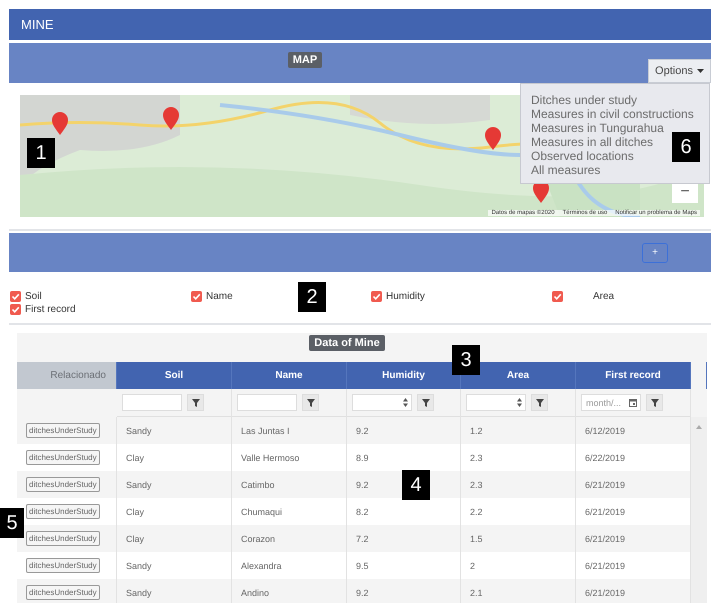 The image size is (711, 603). I want to click on checkbox-label: Area, so click(603, 296).